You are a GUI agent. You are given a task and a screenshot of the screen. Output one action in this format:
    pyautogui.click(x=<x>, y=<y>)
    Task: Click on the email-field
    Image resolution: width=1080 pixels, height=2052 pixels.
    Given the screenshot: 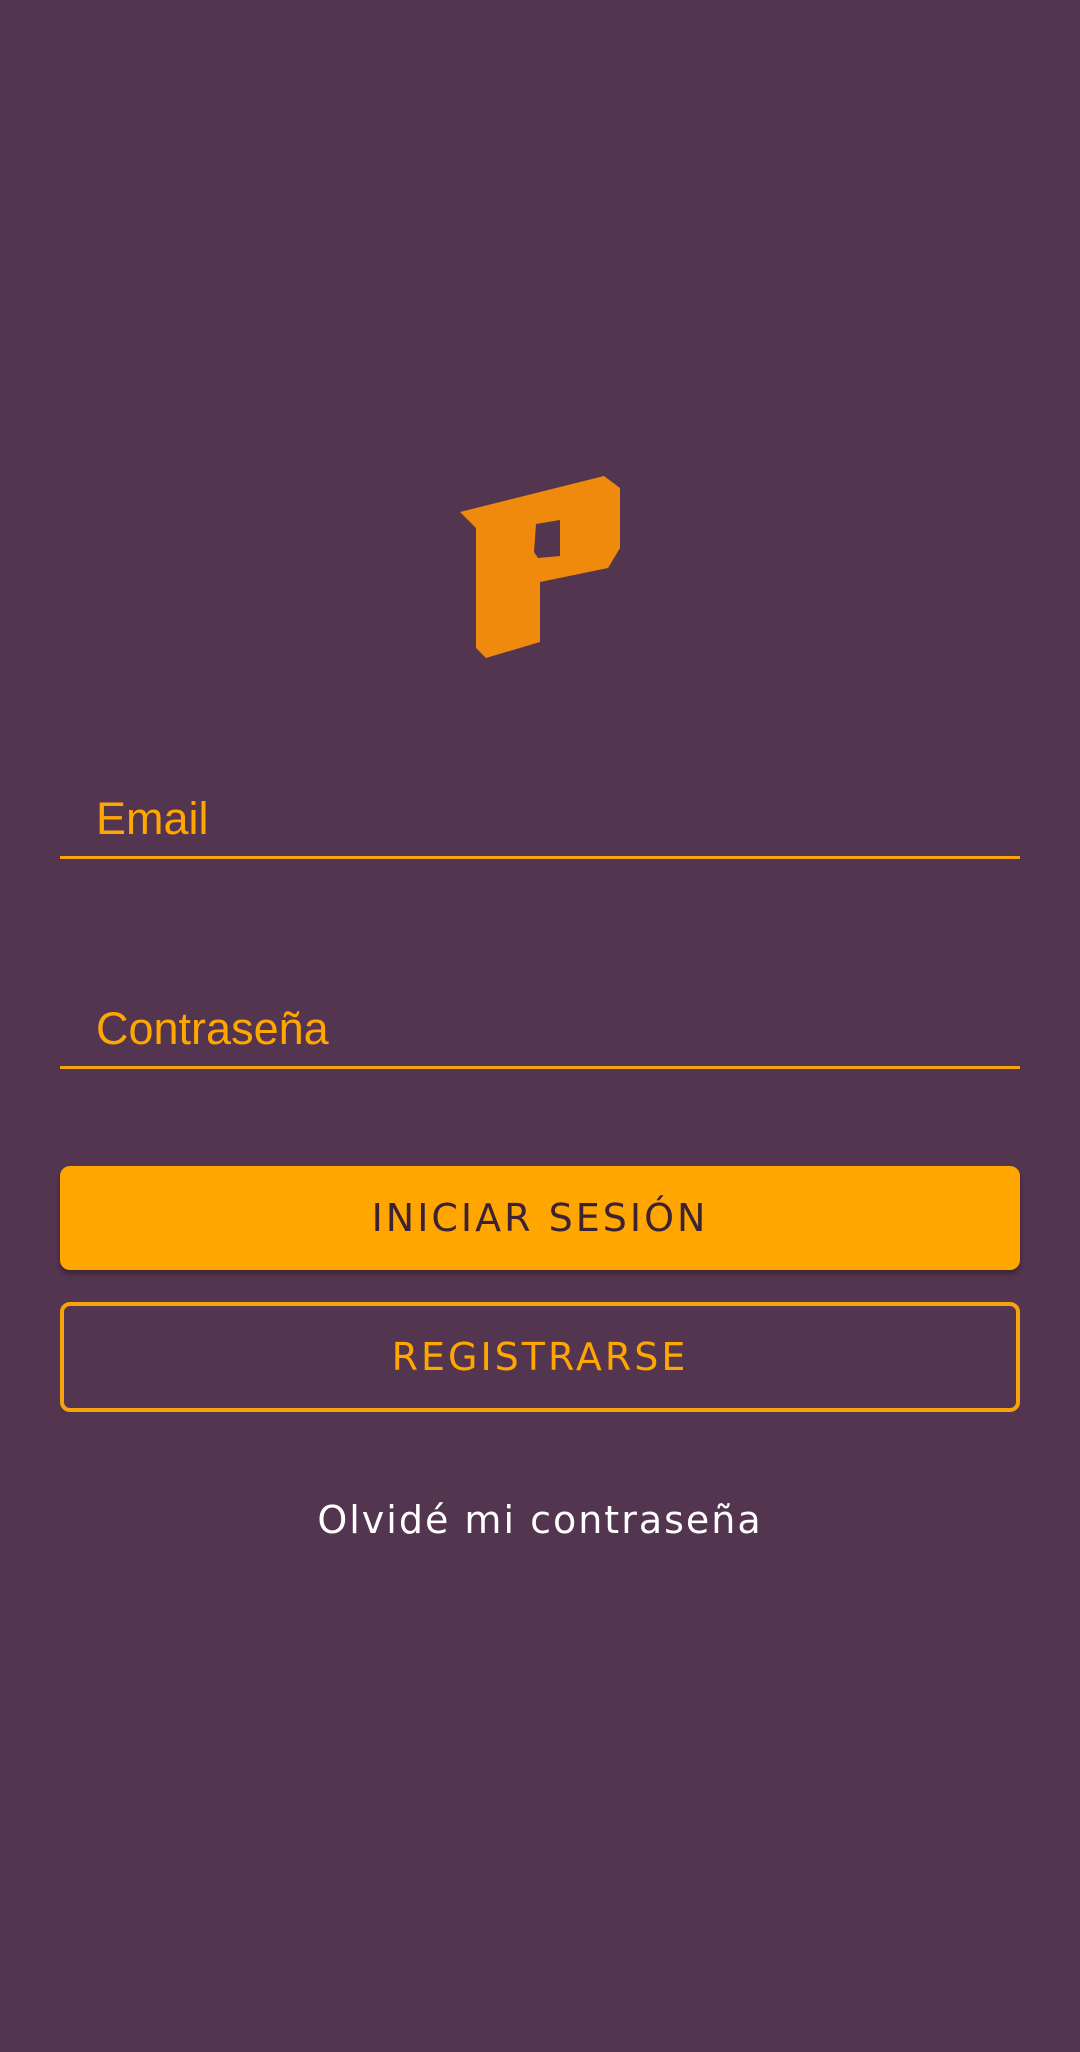 What is the action you would take?
    pyautogui.click(x=540, y=820)
    